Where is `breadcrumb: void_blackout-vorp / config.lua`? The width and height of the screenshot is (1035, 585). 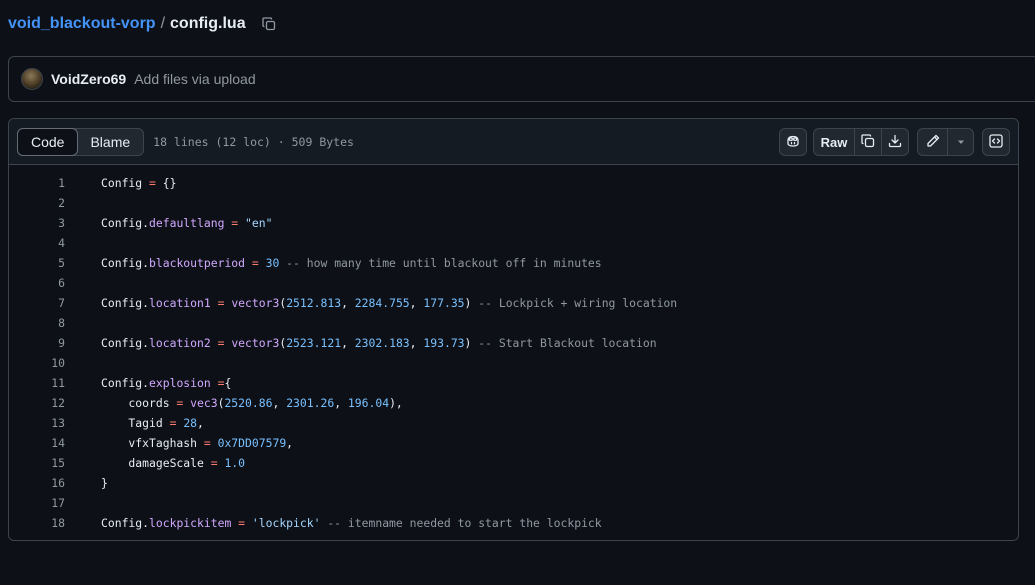
breadcrumb: void_blackout-vorp / config.lua is located at coordinates (144, 24).